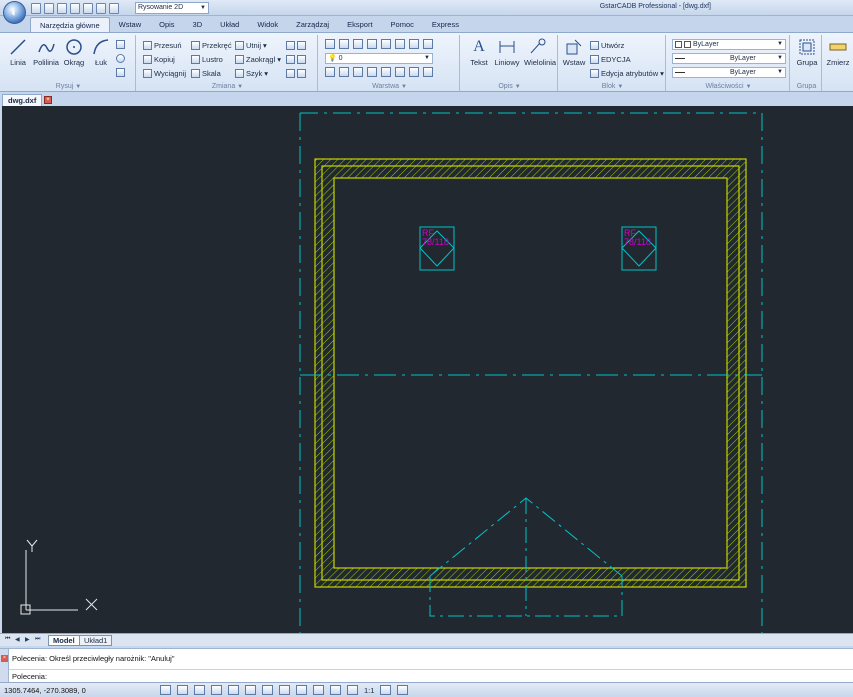 This screenshot has width=853, height=697. I want to click on layer-state-icon, so click(344, 44).